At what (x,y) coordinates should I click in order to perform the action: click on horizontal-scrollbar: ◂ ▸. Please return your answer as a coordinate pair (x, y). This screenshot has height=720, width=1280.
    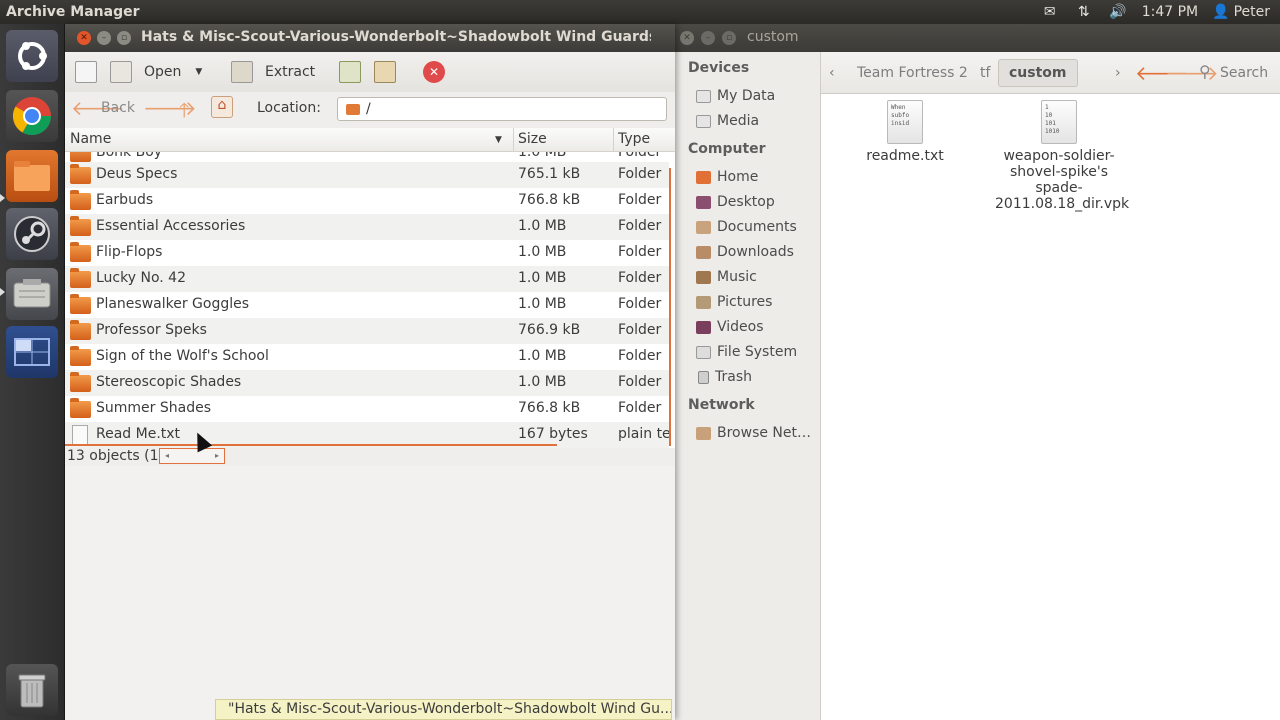
    Looking at the image, I should click on (192, 456).